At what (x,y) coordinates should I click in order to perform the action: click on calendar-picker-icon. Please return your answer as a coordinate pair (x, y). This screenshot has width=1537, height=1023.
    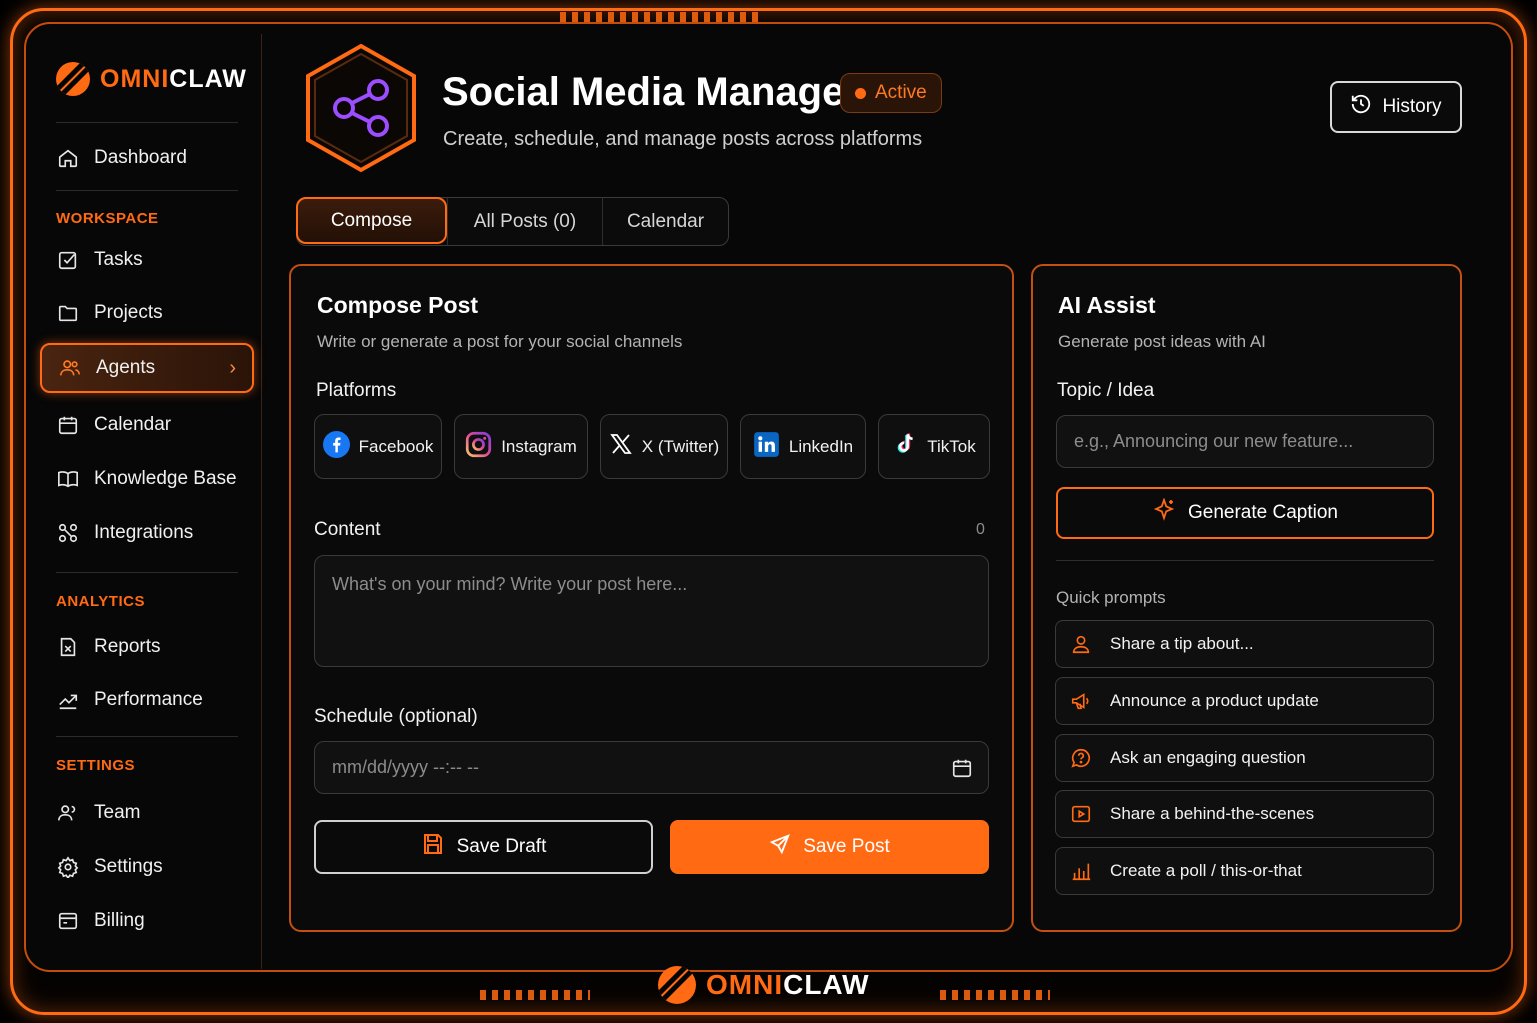
    Looking at the image, I should click on (962, 770).